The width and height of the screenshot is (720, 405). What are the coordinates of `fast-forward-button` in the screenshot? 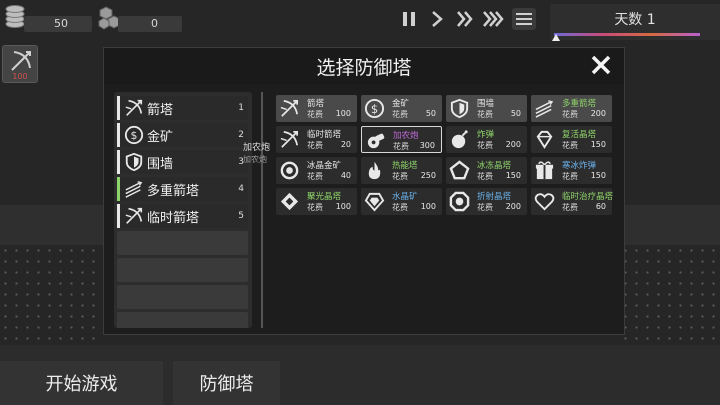 It's located at (465, 19).